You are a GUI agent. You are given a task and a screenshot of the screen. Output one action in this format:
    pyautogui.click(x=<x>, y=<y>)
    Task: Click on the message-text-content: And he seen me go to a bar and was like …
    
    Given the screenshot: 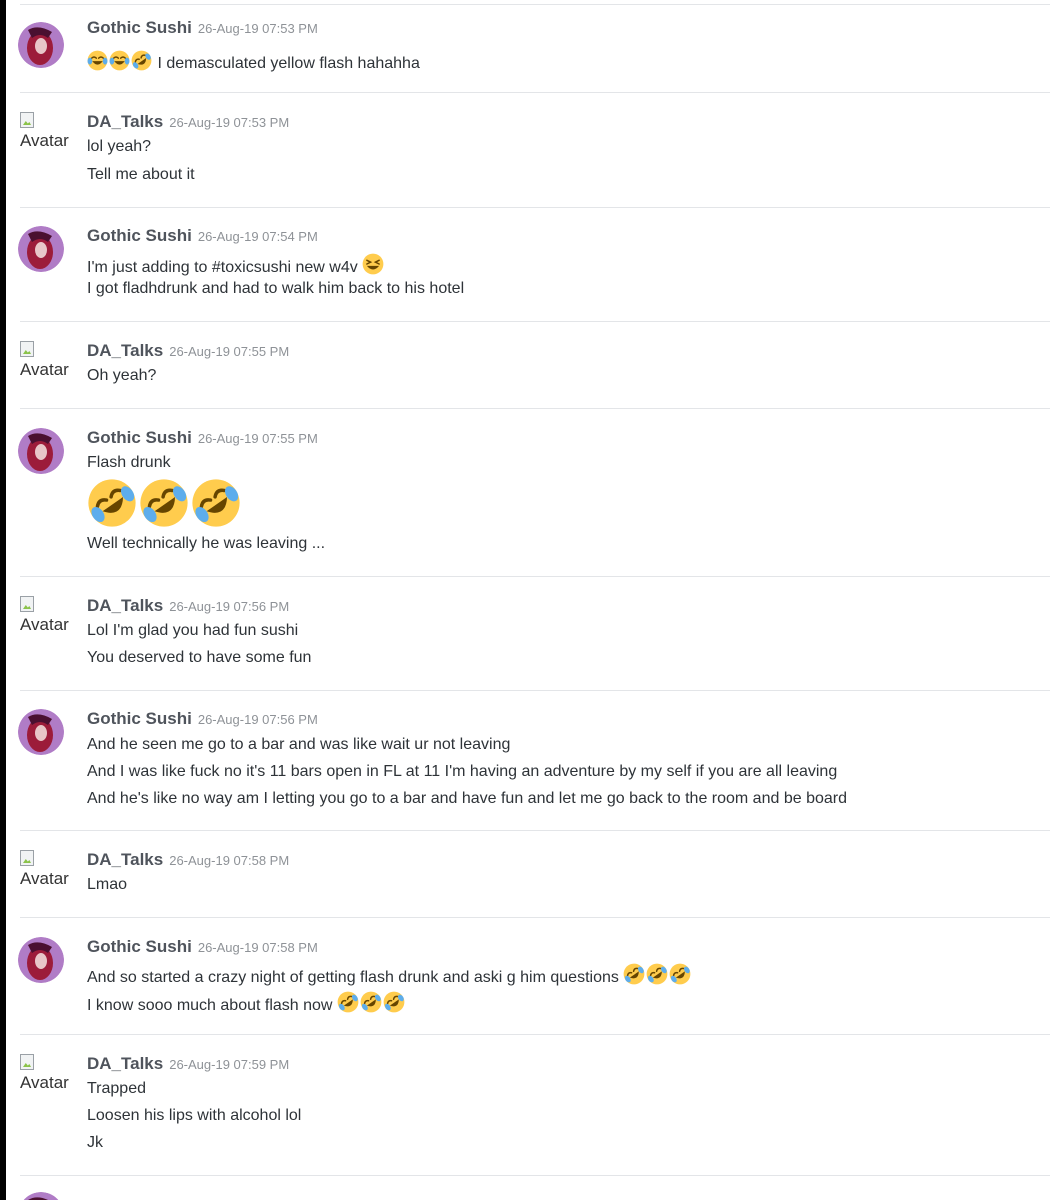 What is the action you would take?
    pyautogui.click(x=299, y=744)
    